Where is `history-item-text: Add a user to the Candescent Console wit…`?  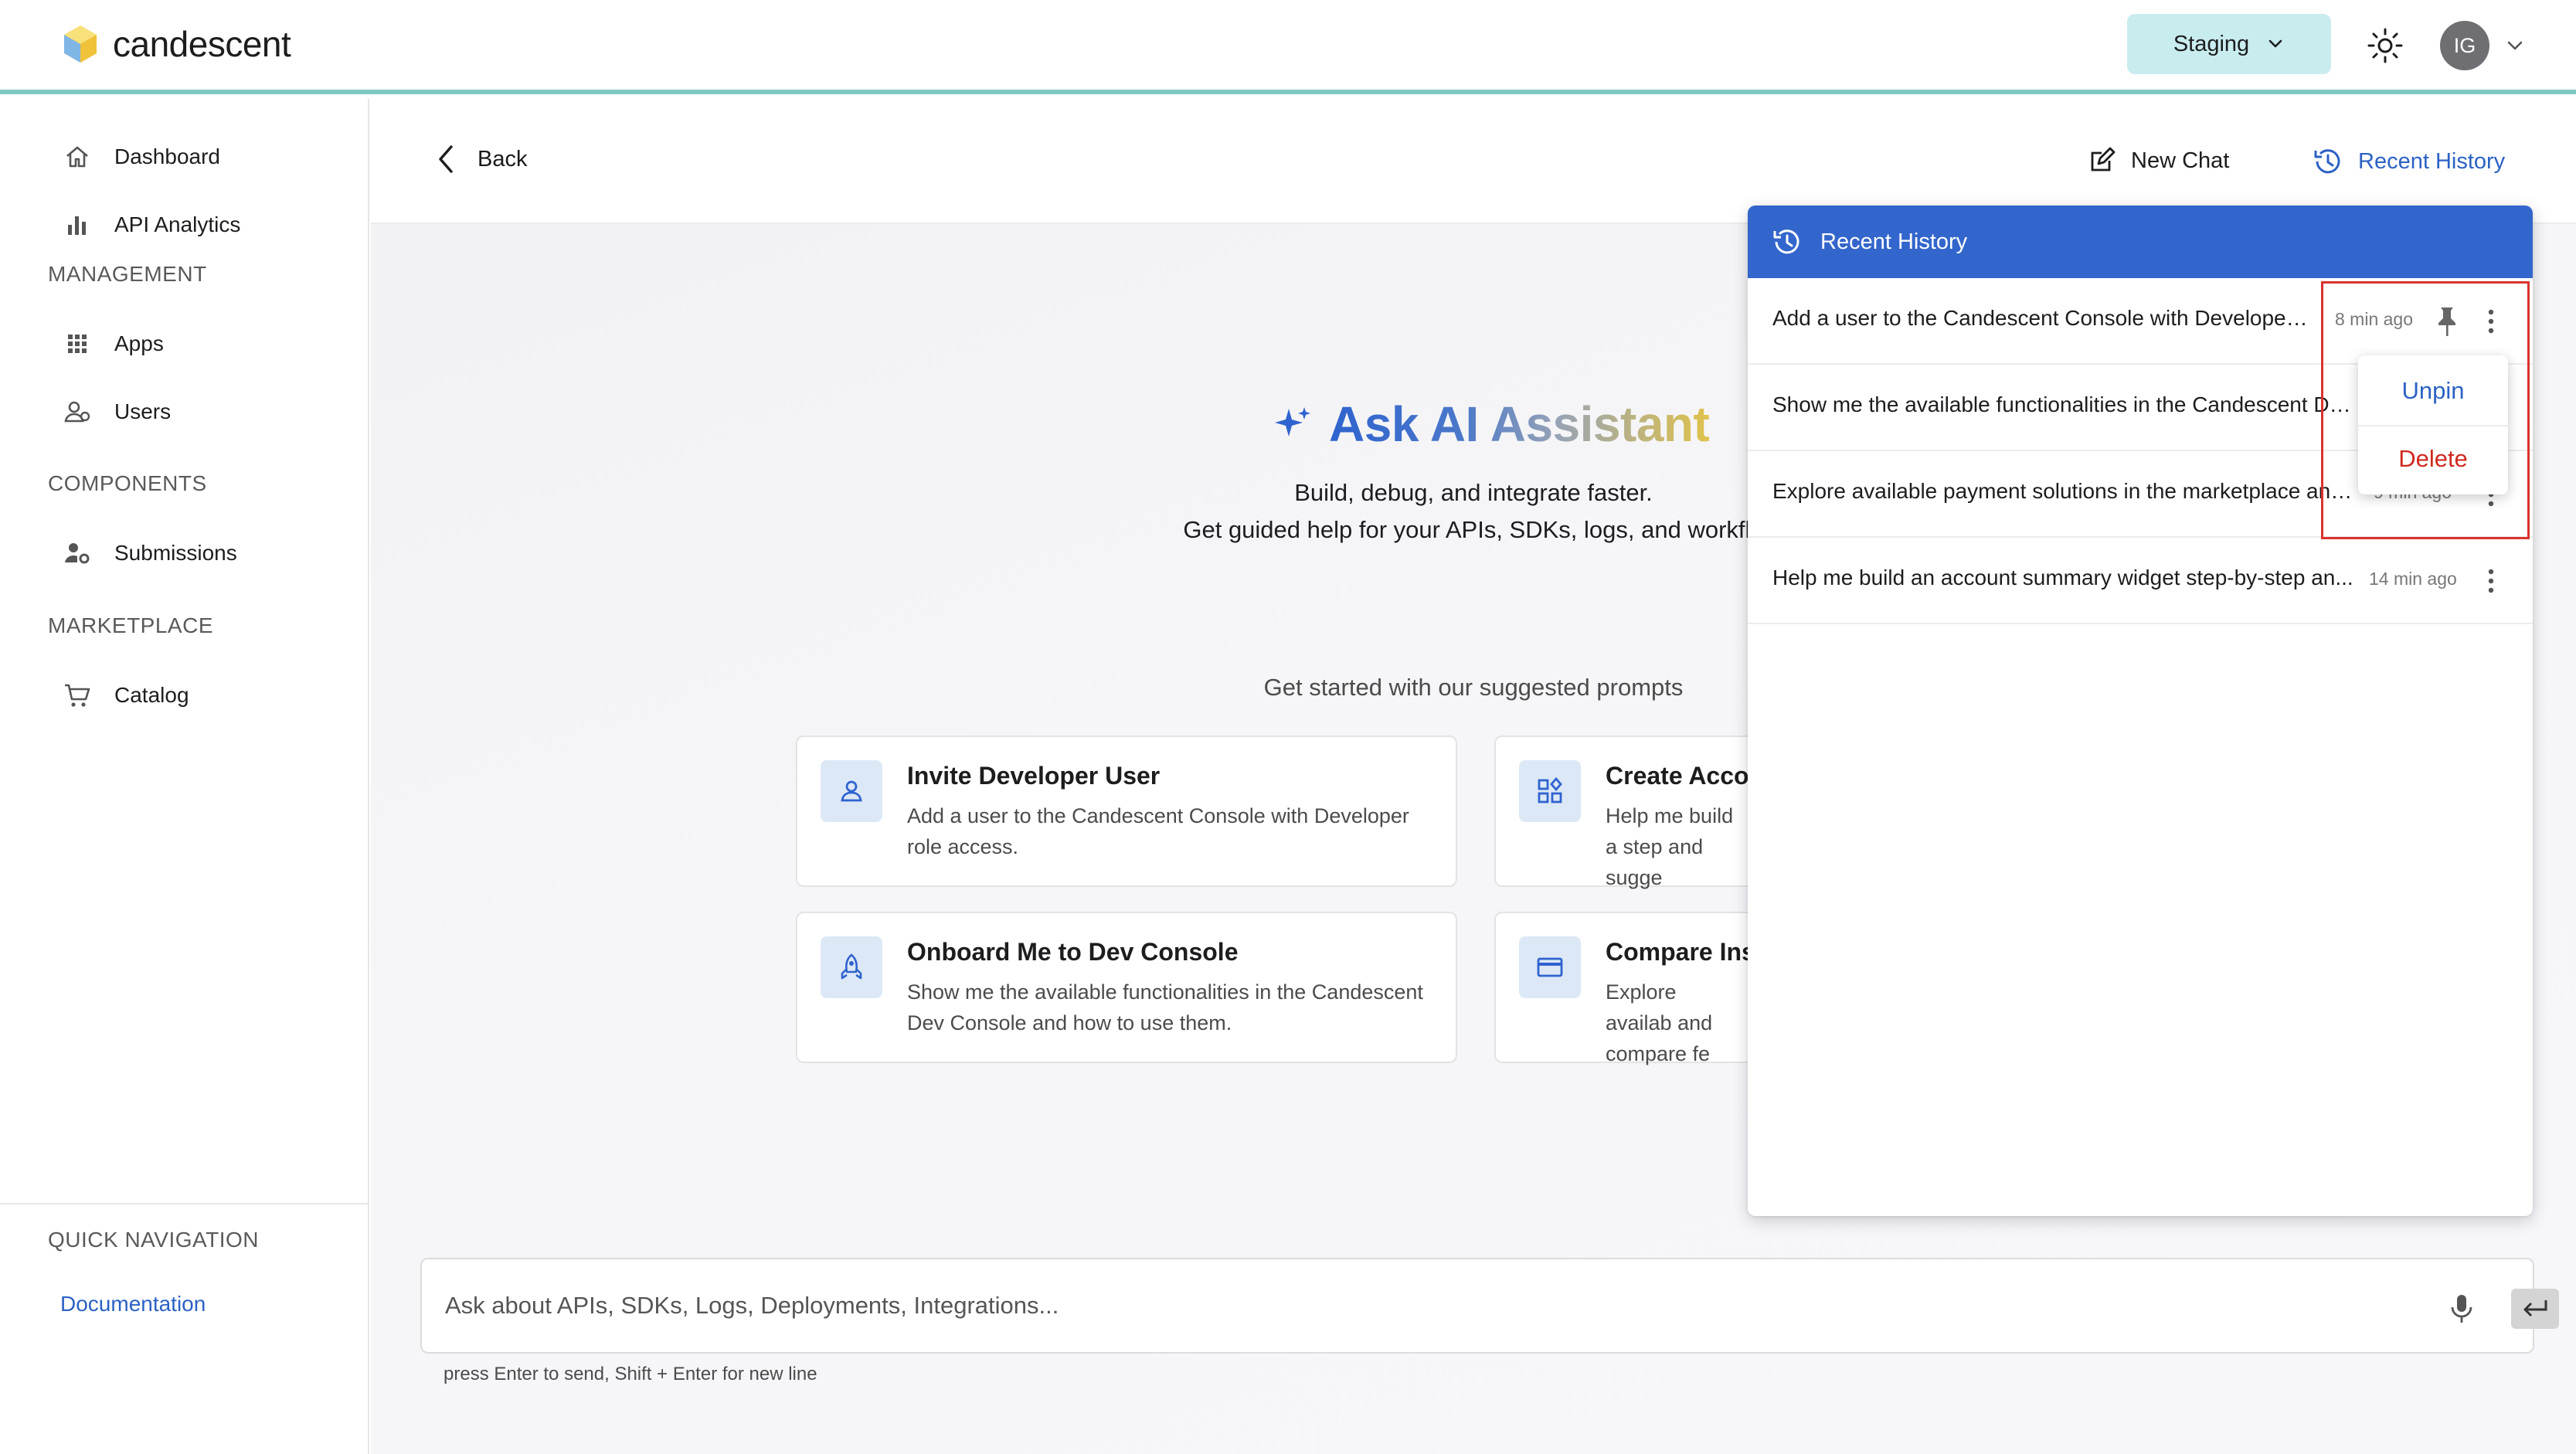 history-item-text: Add a user to the Candescent Console wit… is located at coordinates (2042, 318).